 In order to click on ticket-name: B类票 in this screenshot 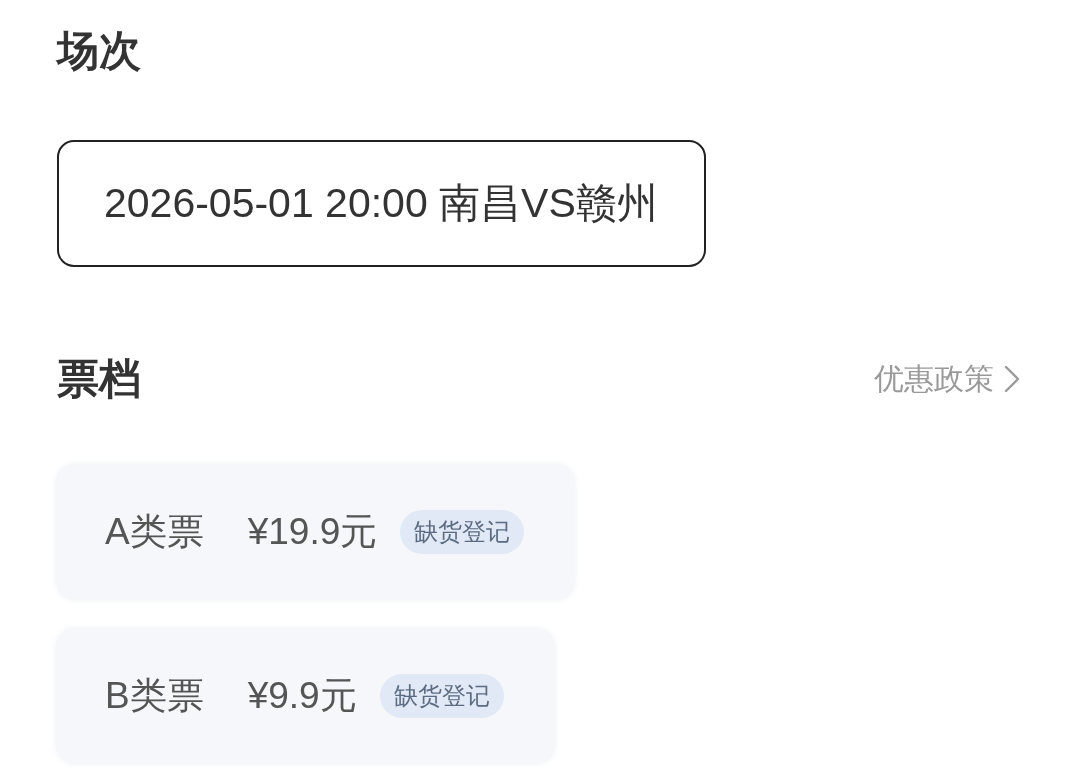, I will do `click(154, 696)`.